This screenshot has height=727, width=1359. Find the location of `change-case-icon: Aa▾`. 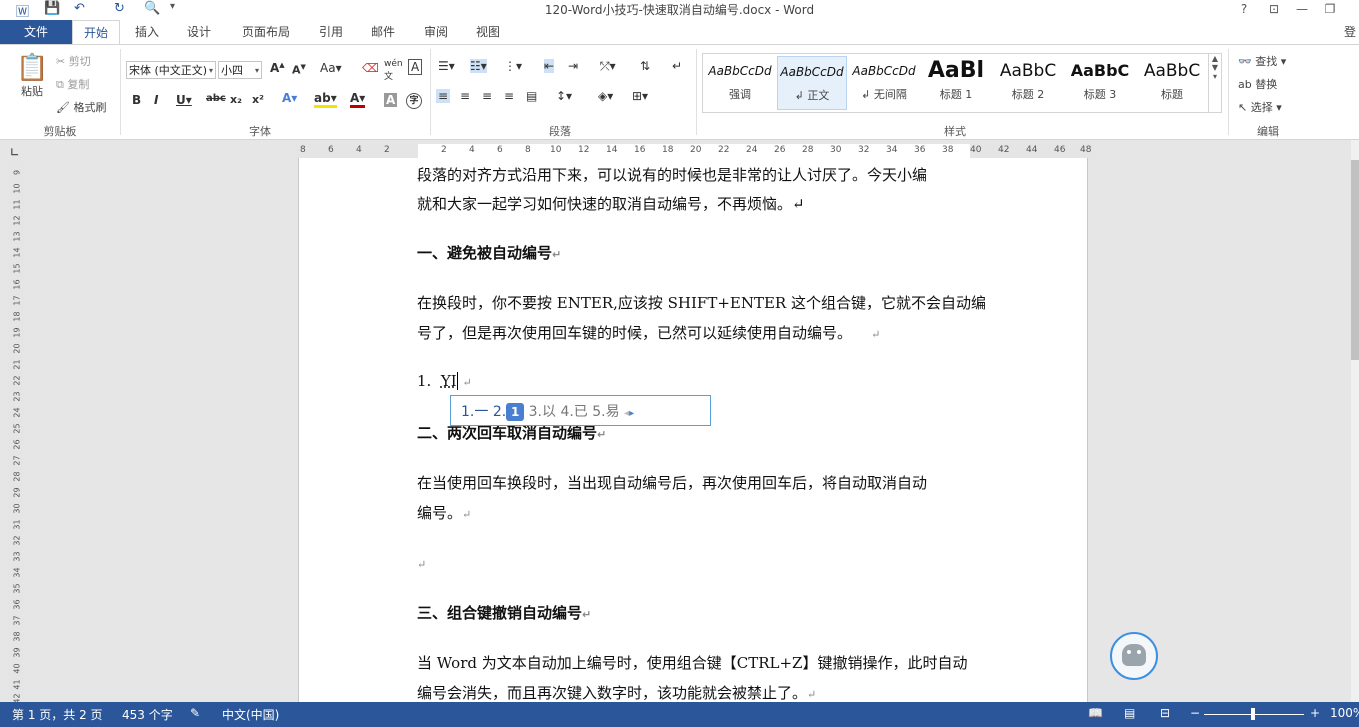

change-case-icon: Aa▾ is located at coordinates (331, 68).